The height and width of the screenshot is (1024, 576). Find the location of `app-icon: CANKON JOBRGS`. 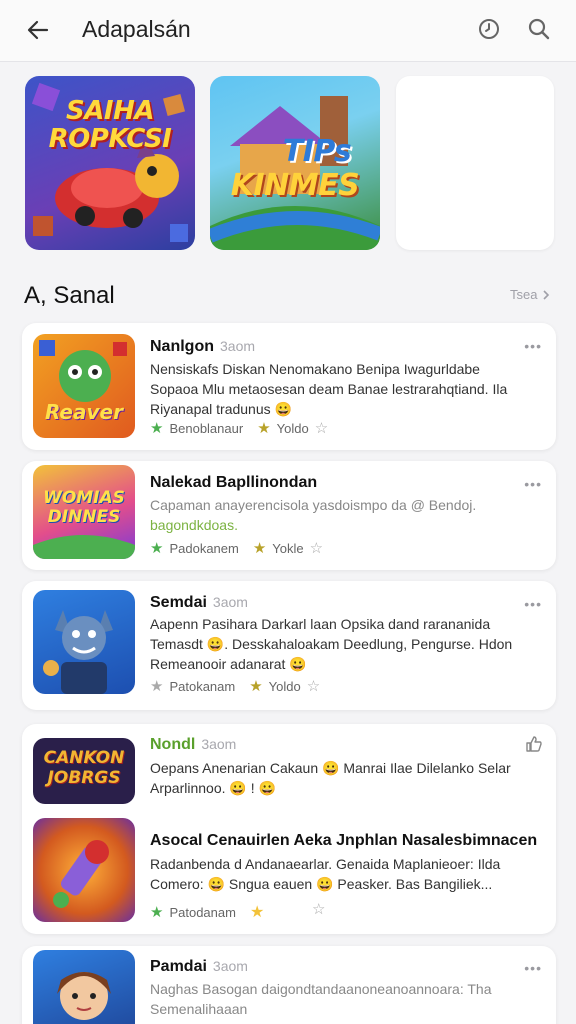

app-icon: CANKON JOBRGS is located at coordinates (84, 771).